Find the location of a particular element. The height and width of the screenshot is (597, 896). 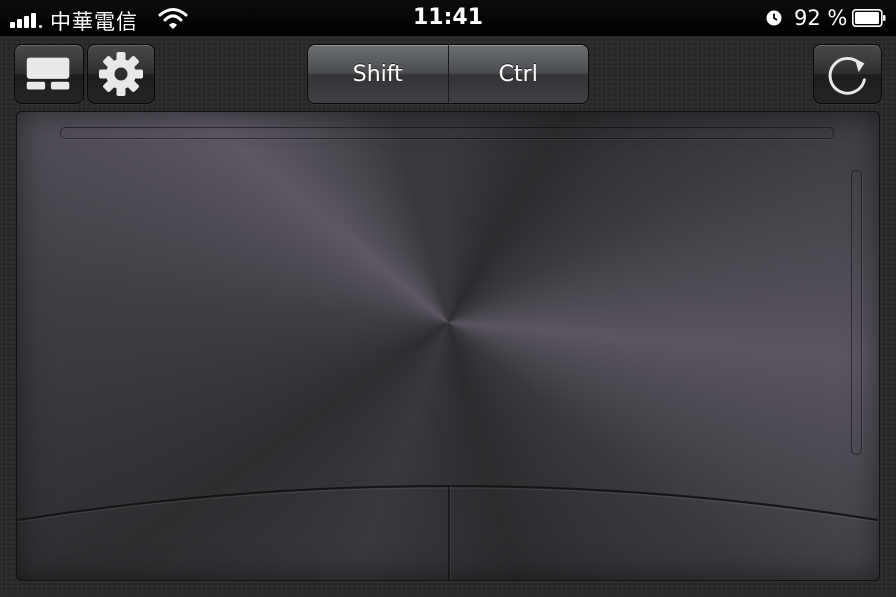

battery-percentage: 92 % is located at coordinates (821, 18).